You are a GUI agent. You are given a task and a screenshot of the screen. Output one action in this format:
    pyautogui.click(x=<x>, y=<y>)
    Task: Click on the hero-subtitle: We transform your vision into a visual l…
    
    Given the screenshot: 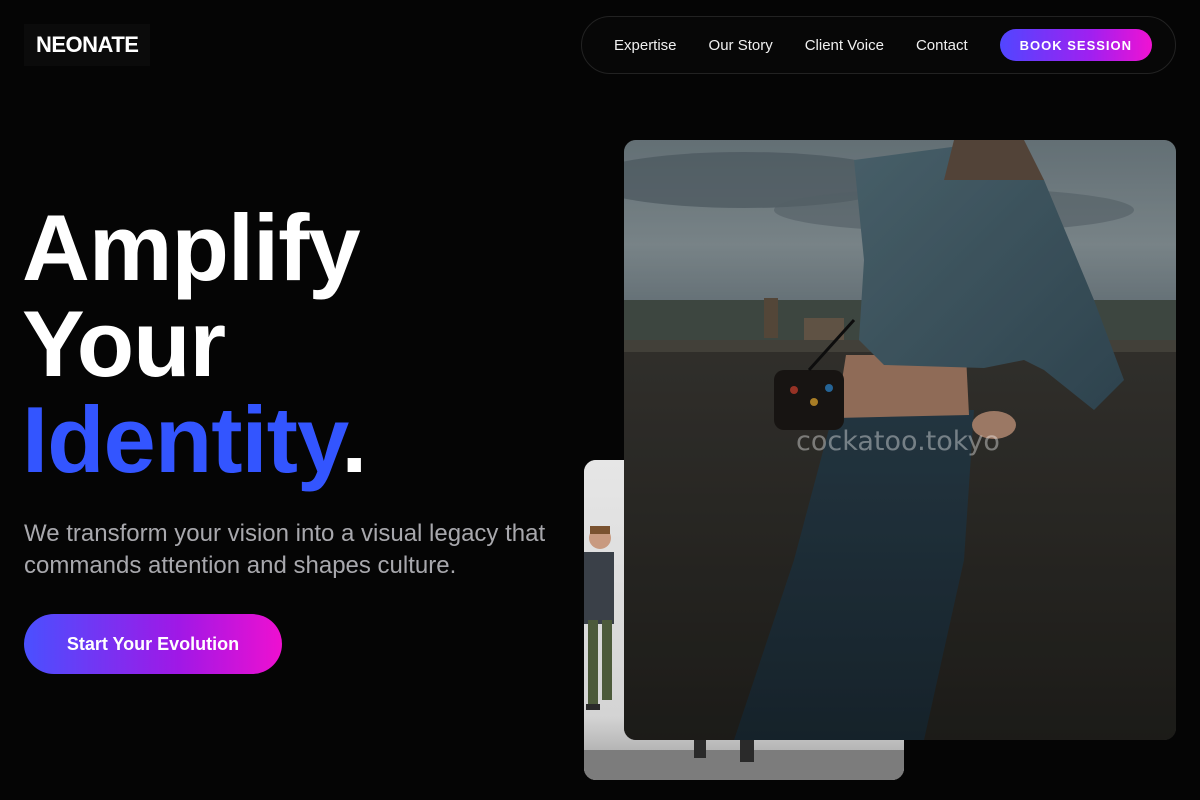 What is the action you would take?
    pyautogui.click(x=285, y=549)
    